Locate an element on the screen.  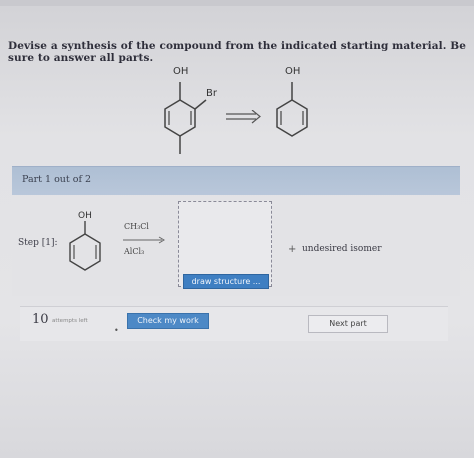
step-arrow-icon is located at coordinates (144, 240).